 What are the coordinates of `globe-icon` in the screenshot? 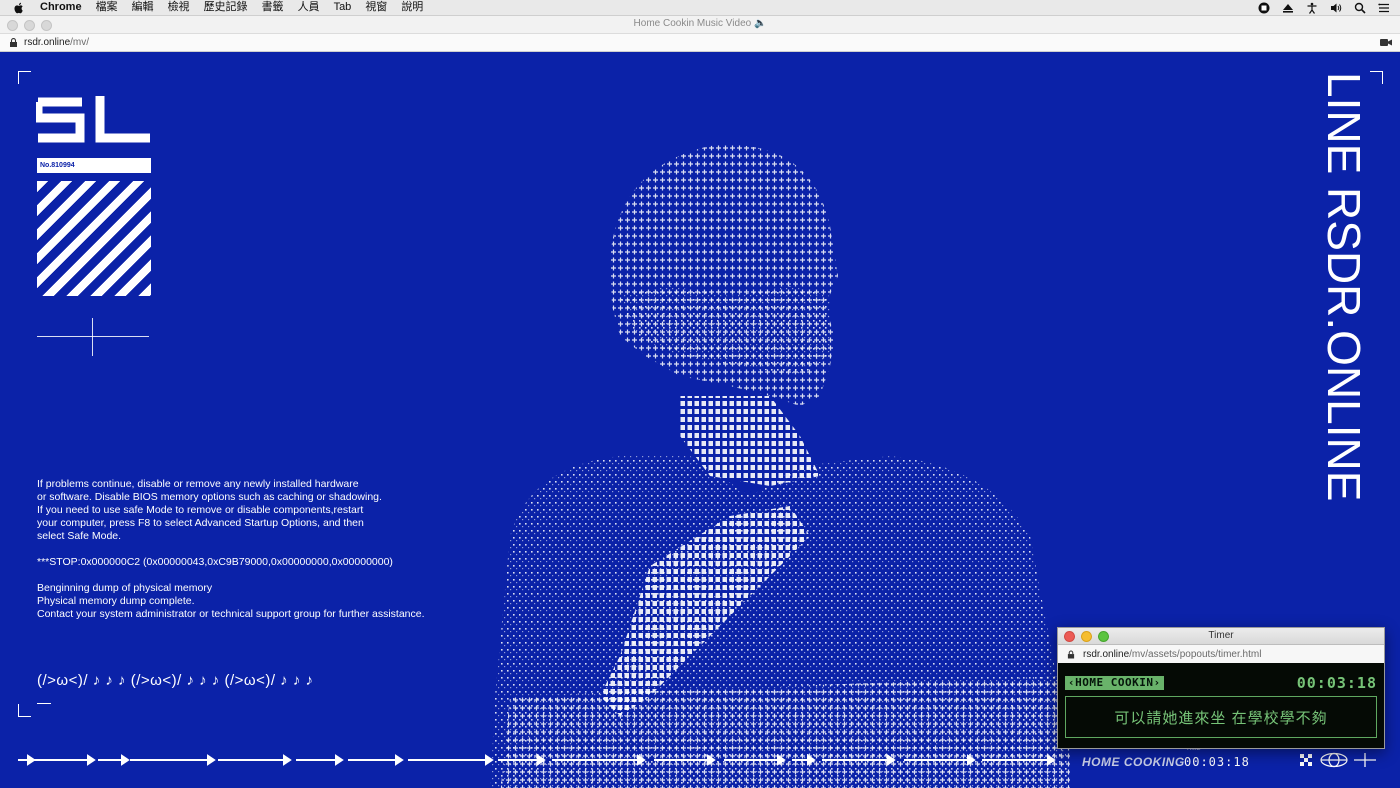 It's located at (1334, 760).